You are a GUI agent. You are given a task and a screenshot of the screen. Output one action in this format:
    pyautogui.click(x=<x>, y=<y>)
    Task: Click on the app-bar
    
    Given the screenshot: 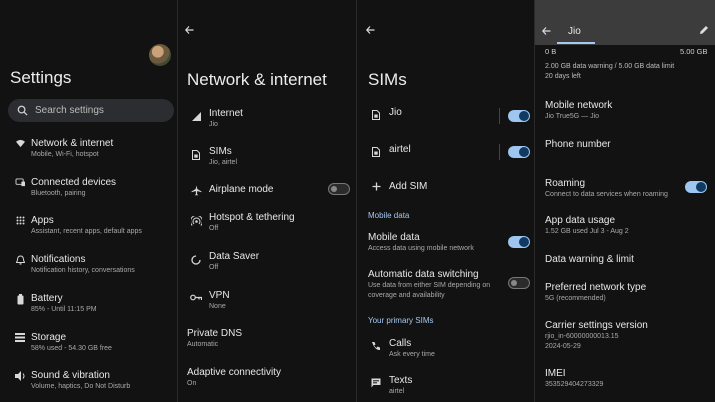 What is the action you would take?
    pyautogui.click(x=625, y=22)
    